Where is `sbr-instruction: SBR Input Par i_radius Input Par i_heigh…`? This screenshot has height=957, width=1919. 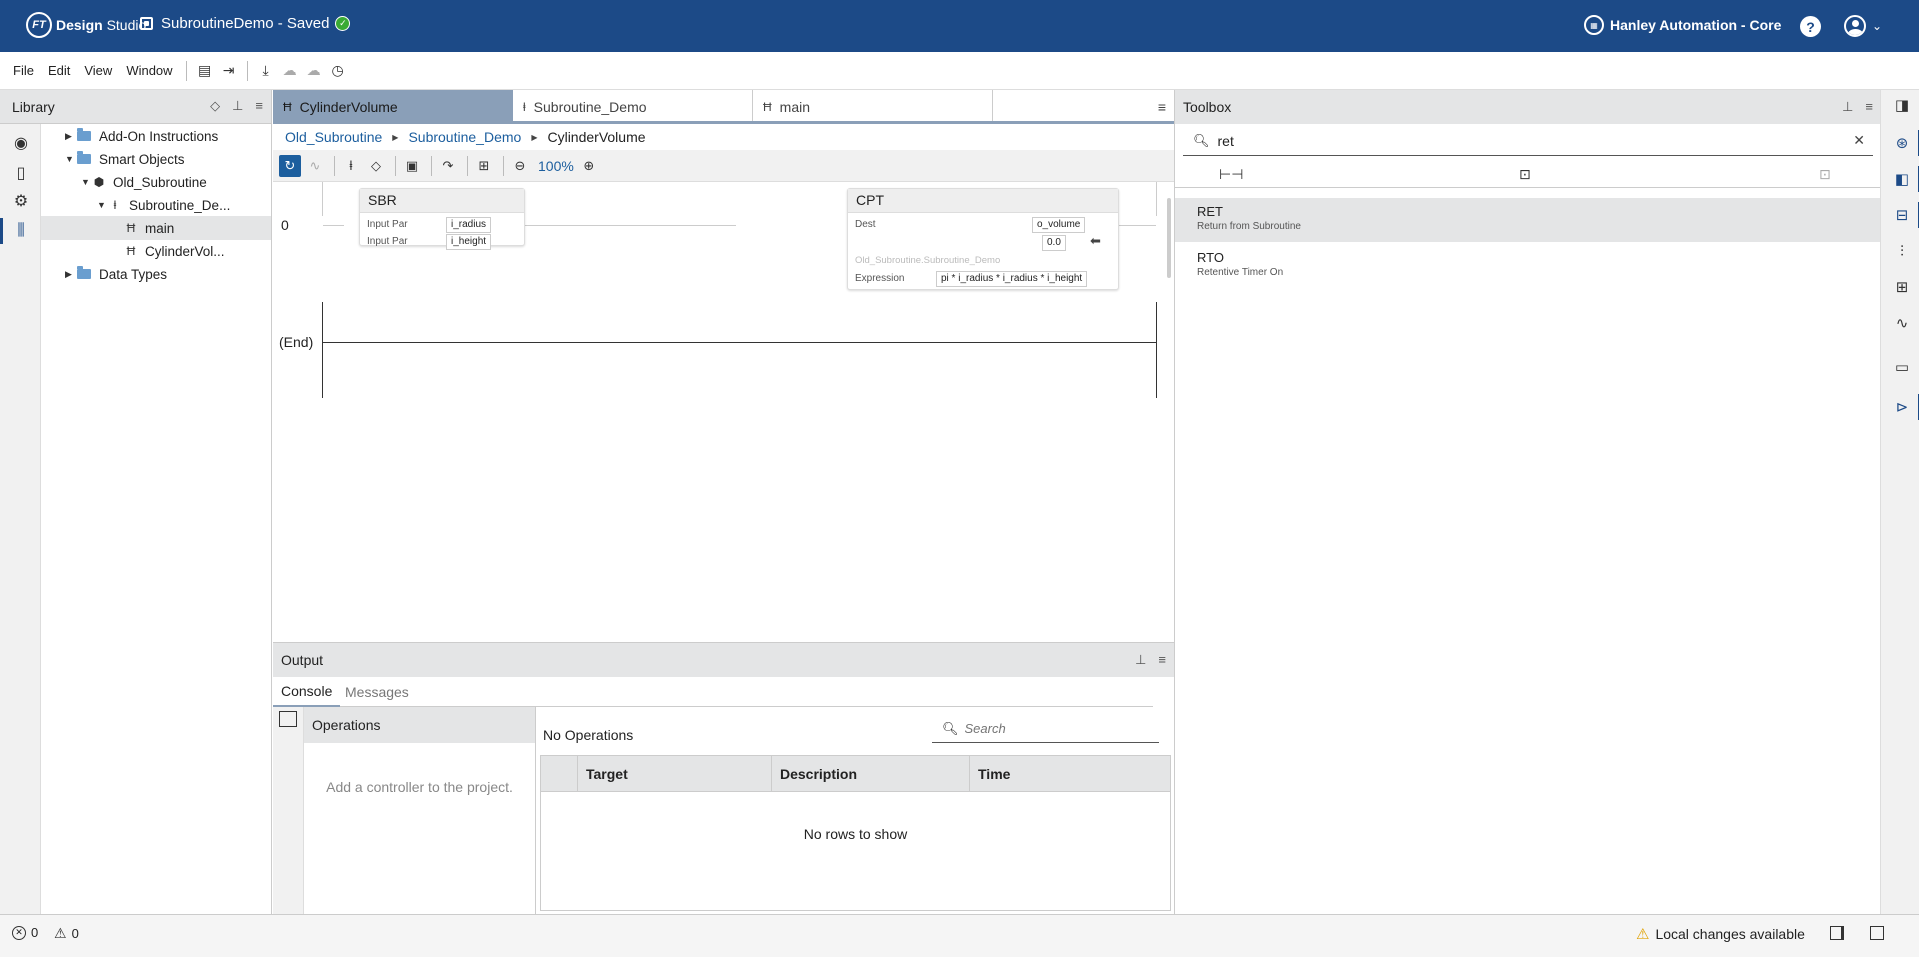 sbr-instruction: SBR Input Par i_radius Input Par i_heigh… is located at coordinates (442, 219).